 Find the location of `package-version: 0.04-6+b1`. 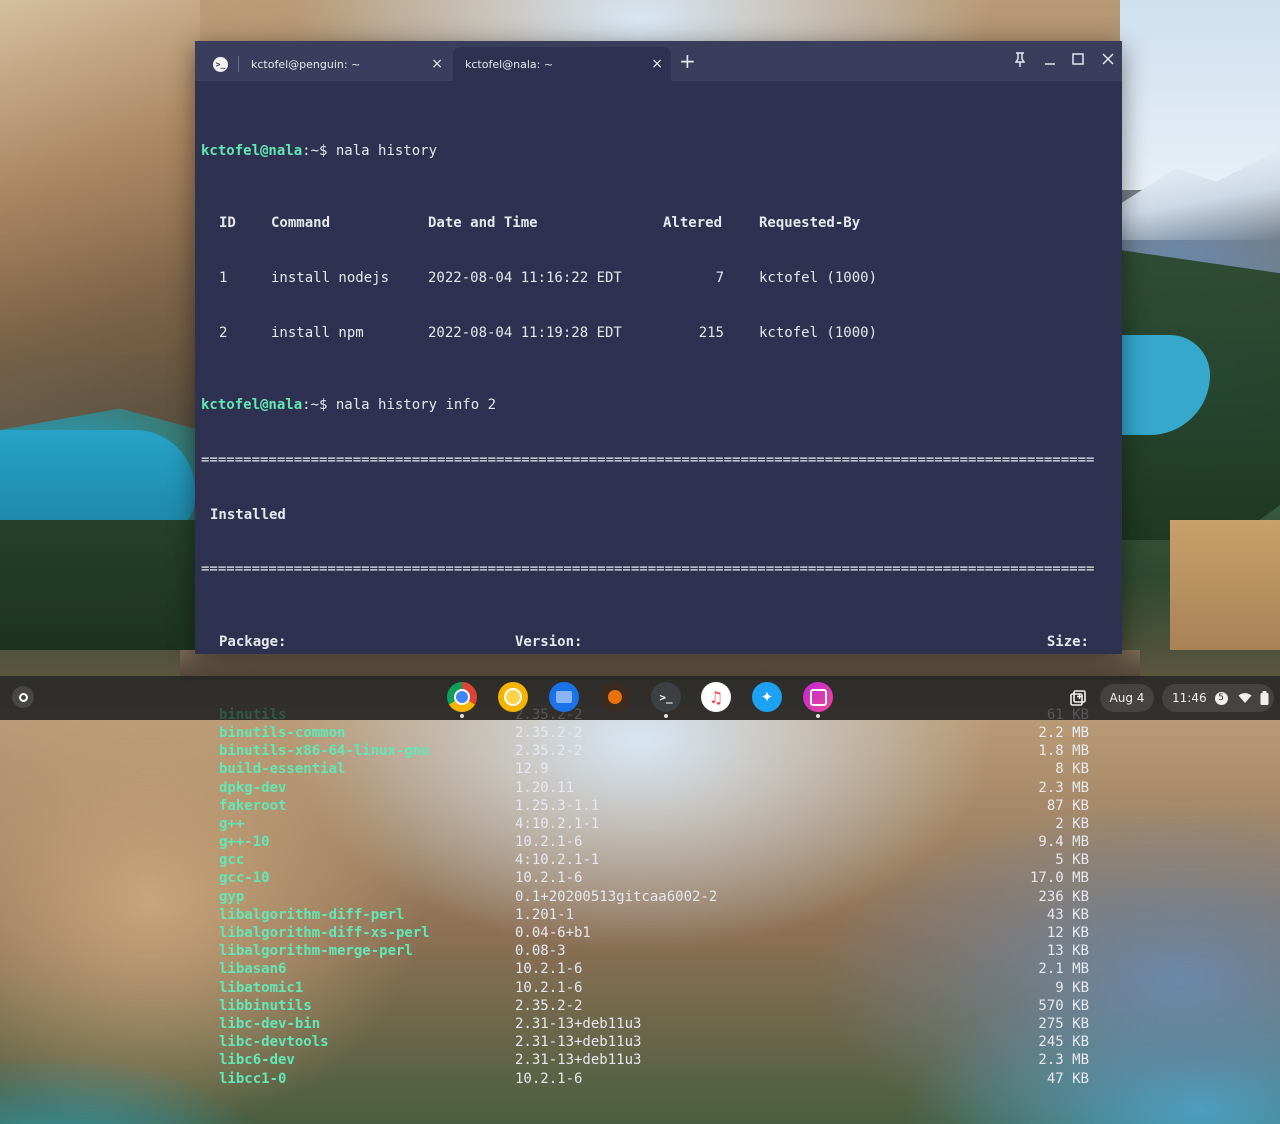

package-version: 0.04-6+b1 is located at coordinates (553, 933).